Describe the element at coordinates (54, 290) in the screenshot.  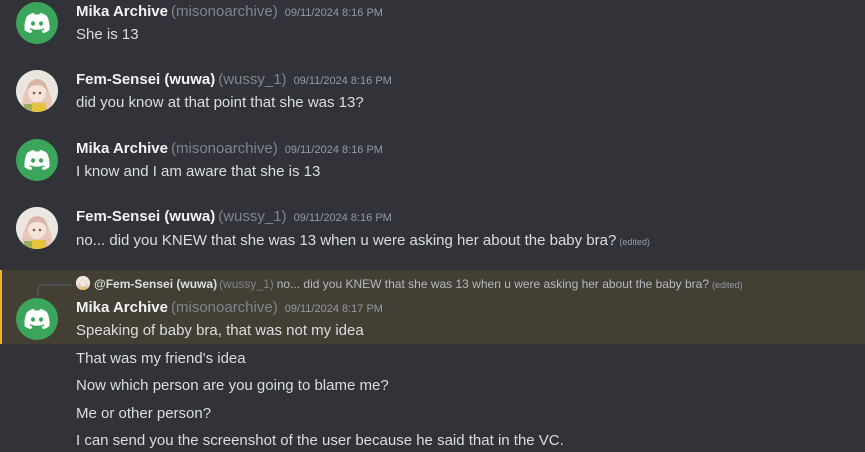
I see `reply-spine` at that location.